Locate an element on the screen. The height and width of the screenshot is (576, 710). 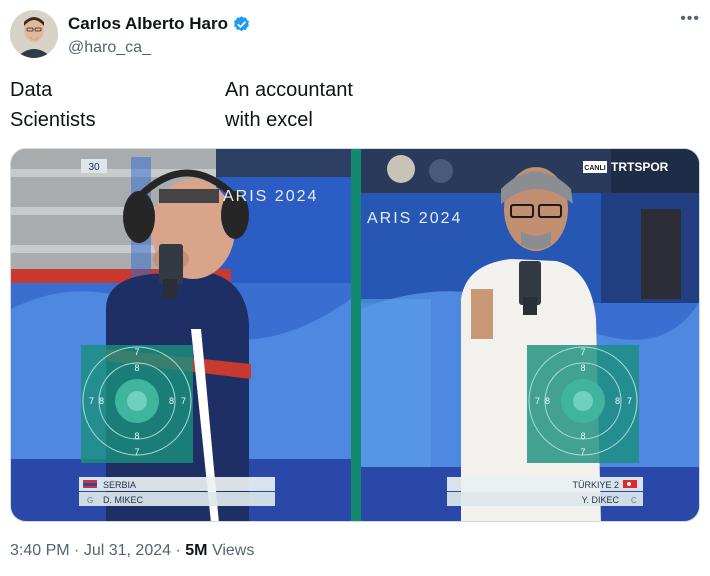
text-line: An accountant is located at coordinates (289, 90).